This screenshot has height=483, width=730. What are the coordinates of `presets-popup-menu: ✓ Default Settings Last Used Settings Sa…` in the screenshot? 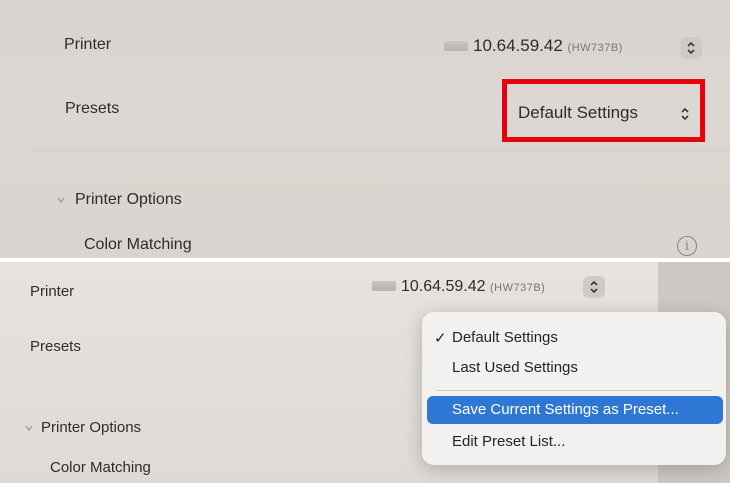 It's located at (574, 388).